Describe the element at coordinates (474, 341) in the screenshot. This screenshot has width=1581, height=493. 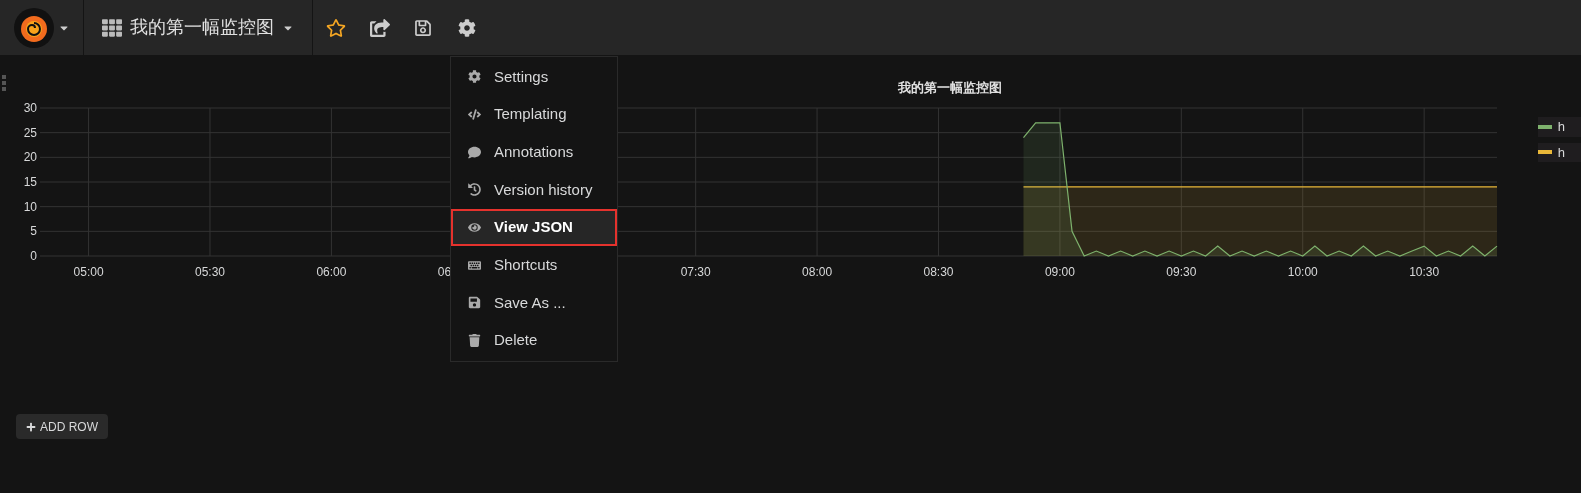
I see `trash-icon` at that location.